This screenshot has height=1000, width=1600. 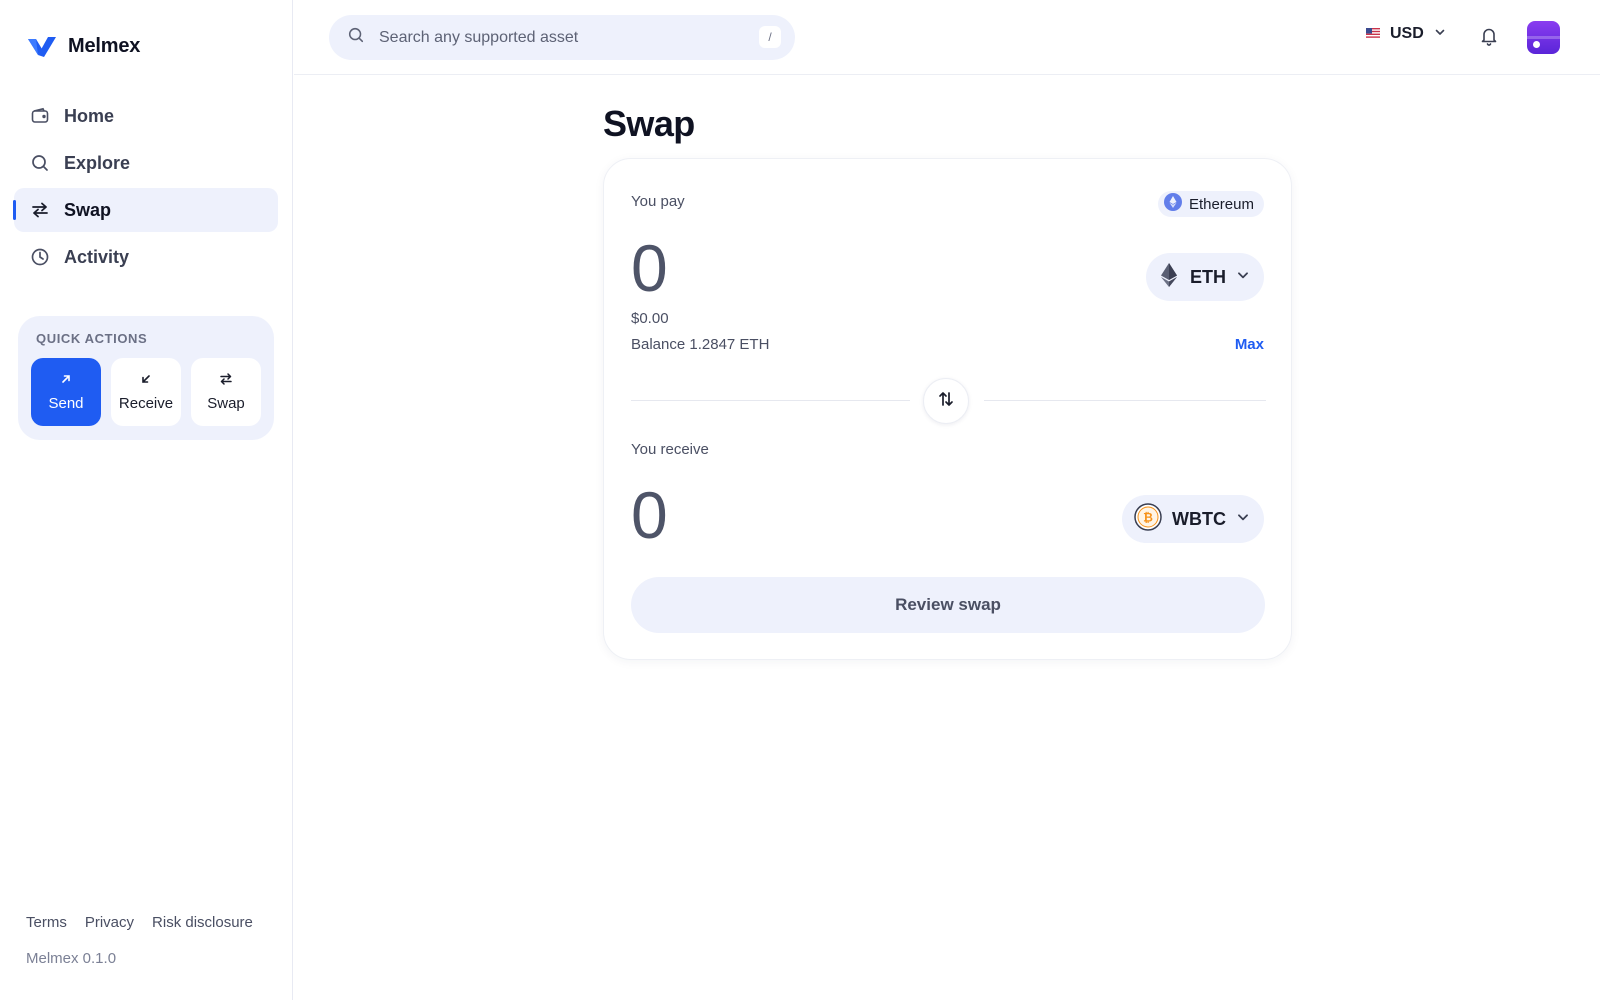 What do you see at coordinates (670, 449) in the screenshot?
I see `you-receive-label: You receive` at bounding box center [670, 449].